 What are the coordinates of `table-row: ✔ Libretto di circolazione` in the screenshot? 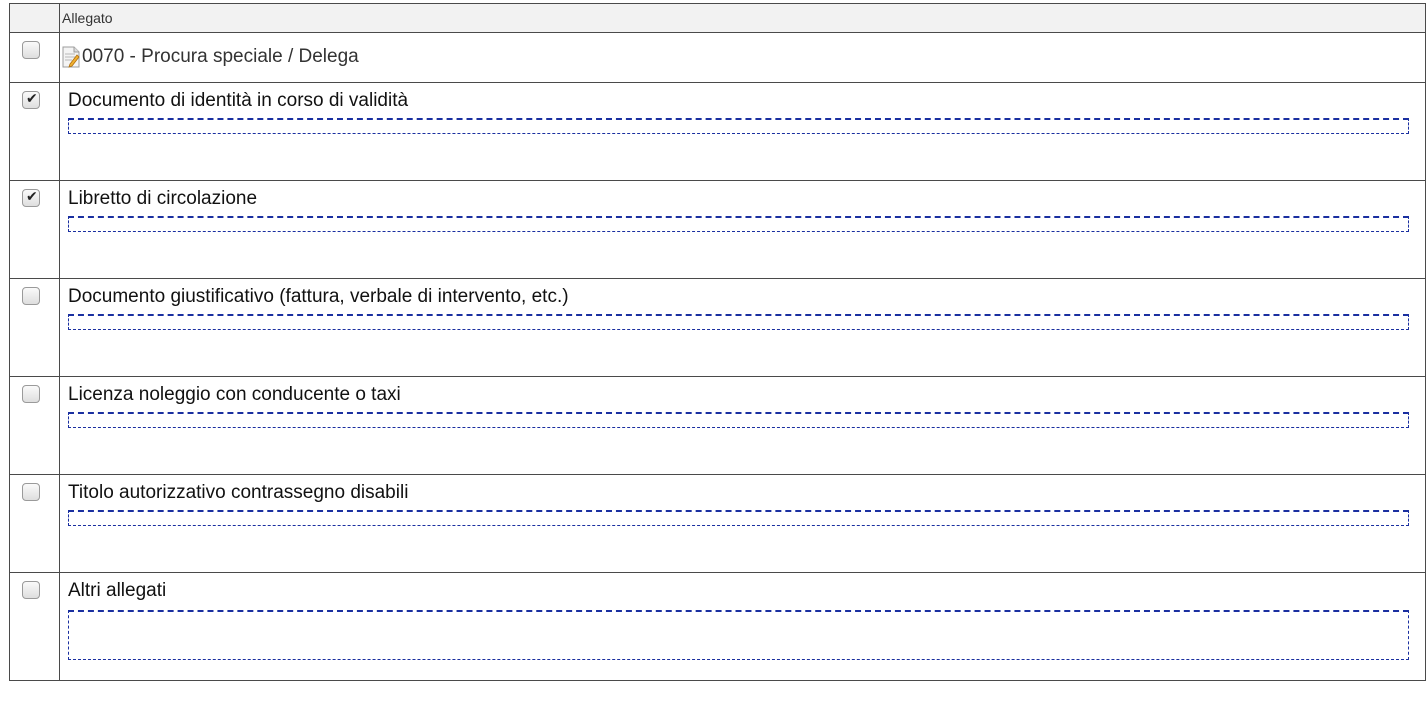 It's located at (717, 229).